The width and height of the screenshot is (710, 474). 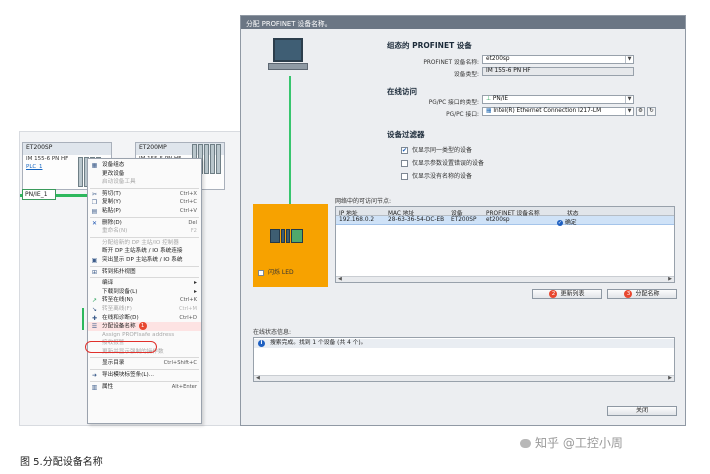 What do you see at coordinates (287, 237) in the screenshot?
I see `device-icon` at bounding box center [287, 237].